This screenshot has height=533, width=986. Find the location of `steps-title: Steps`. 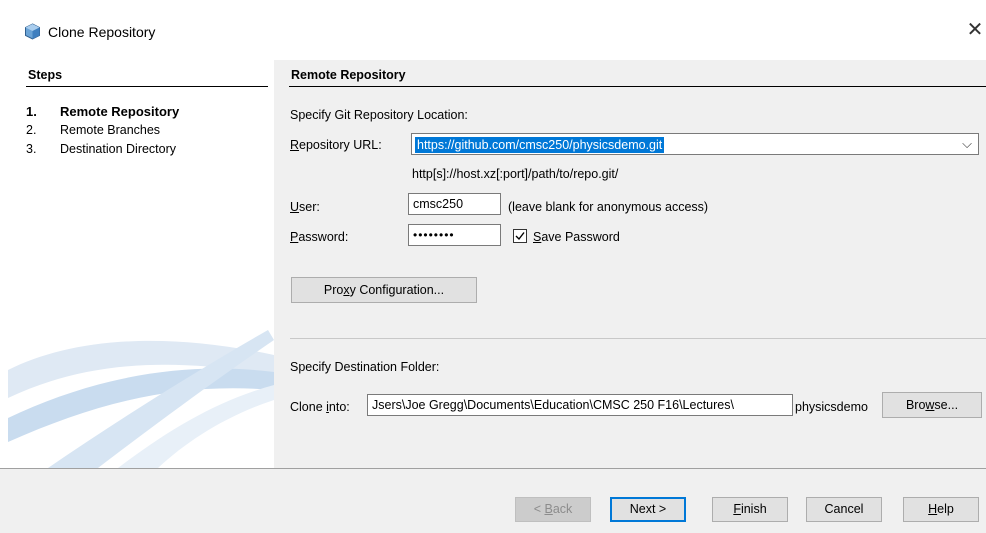

steps-title: Steps is located at coordinates (45, 75).